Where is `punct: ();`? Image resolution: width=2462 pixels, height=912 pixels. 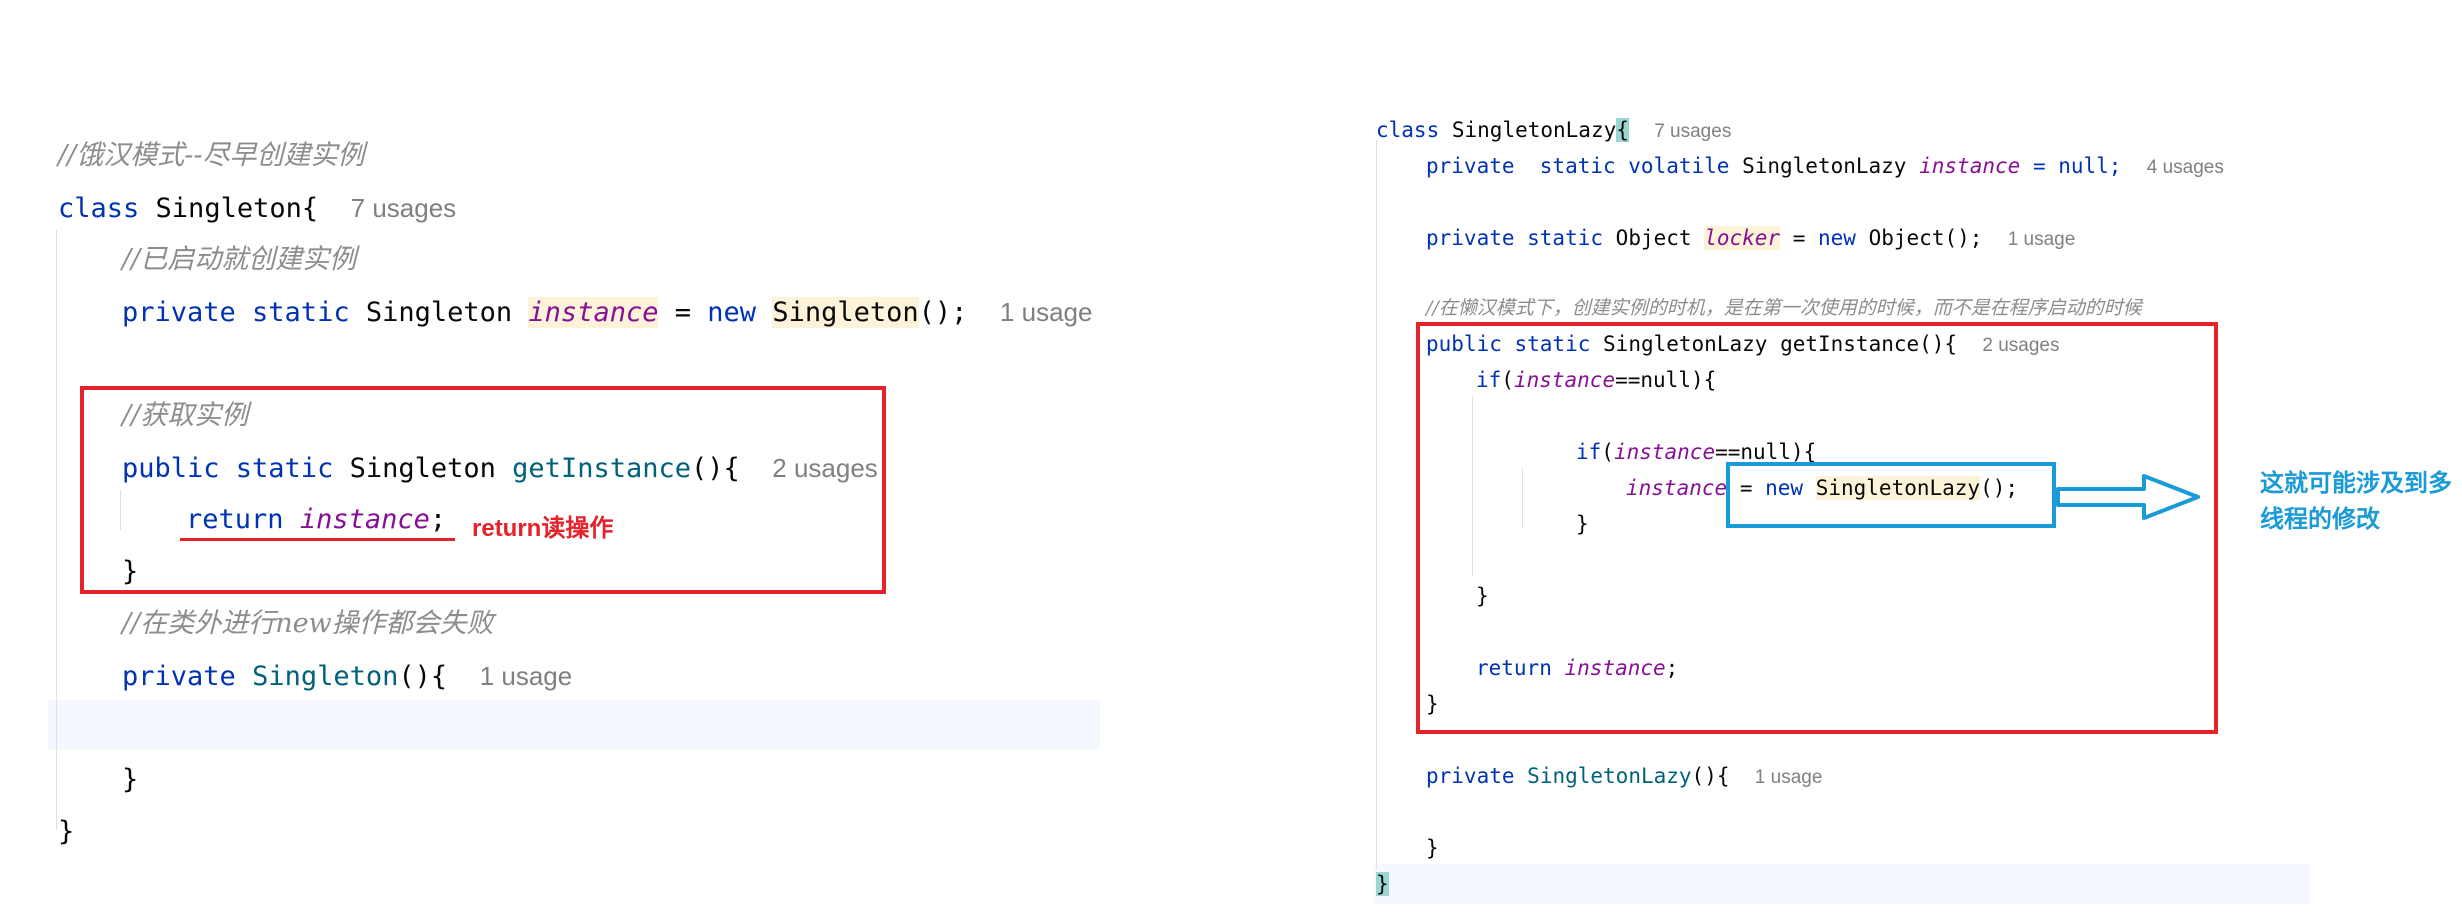
punct: (); is located at coordinates (943, 312).